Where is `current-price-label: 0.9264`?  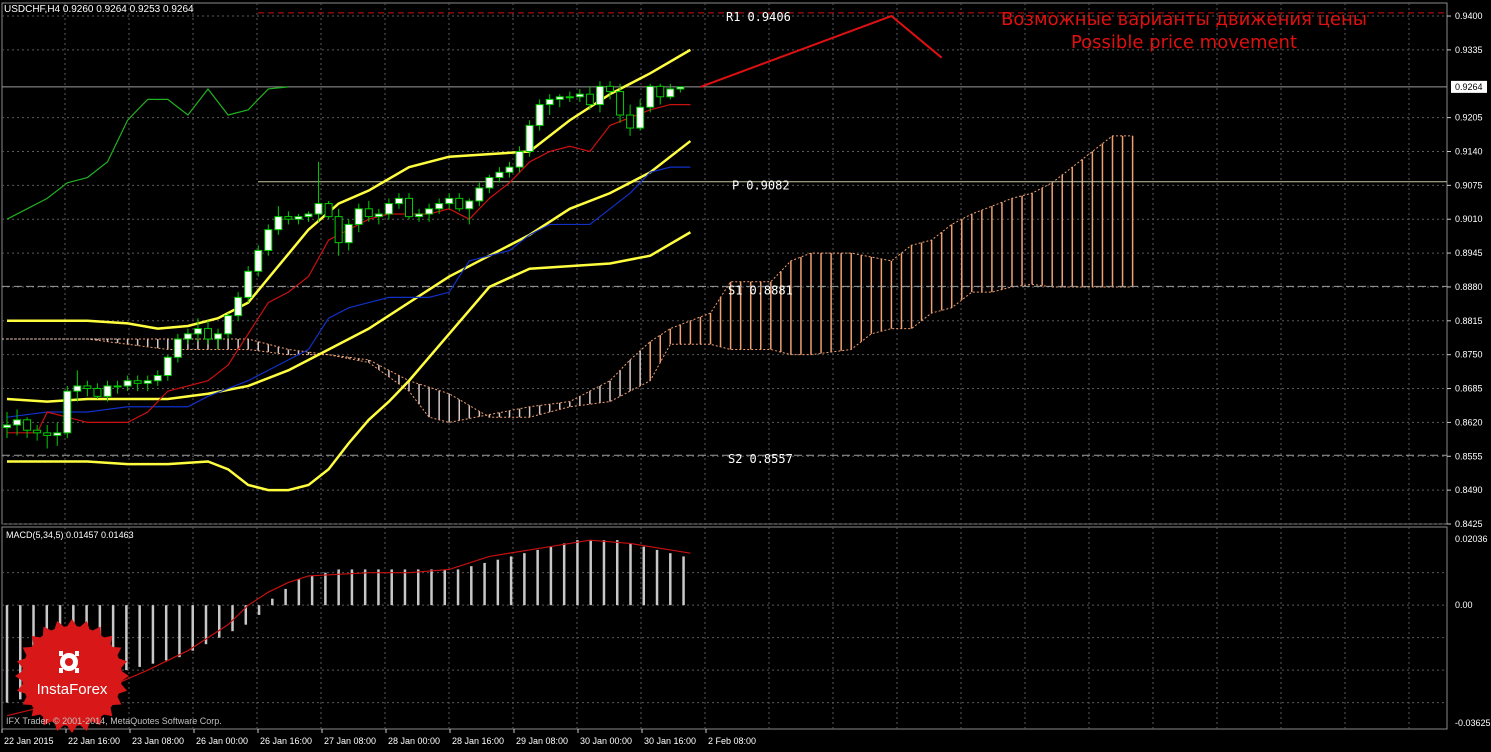
current-price-label: 0.9264 is located at coordinates (1469, 87).